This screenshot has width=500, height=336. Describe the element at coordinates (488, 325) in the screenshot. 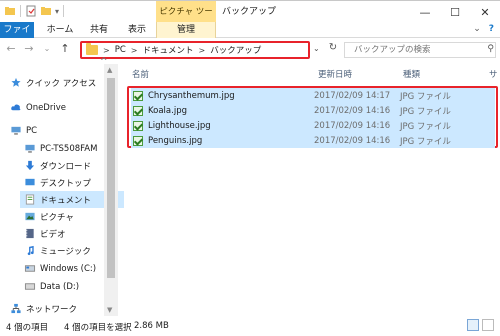

I see `large-icons-view-icon` at that location.